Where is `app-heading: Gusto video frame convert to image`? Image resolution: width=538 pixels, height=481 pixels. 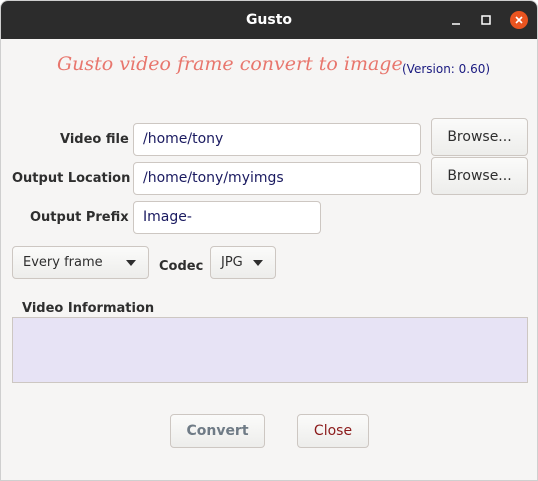 app-heading: Gusto video frame convert to image is located at coordinates (230, 64).